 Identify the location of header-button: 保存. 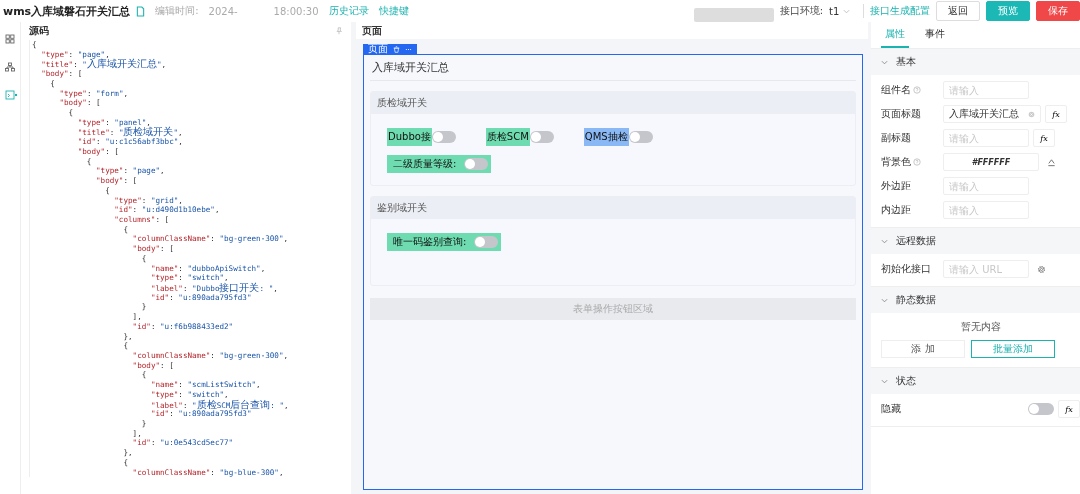
(1058, 11).